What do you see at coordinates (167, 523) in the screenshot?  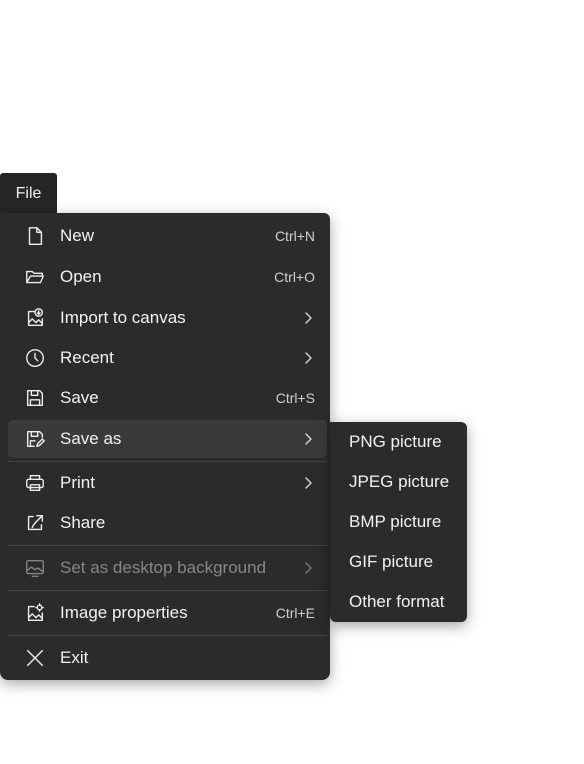 I see `menu-item-share: Share` at bounding box center [167, 523].